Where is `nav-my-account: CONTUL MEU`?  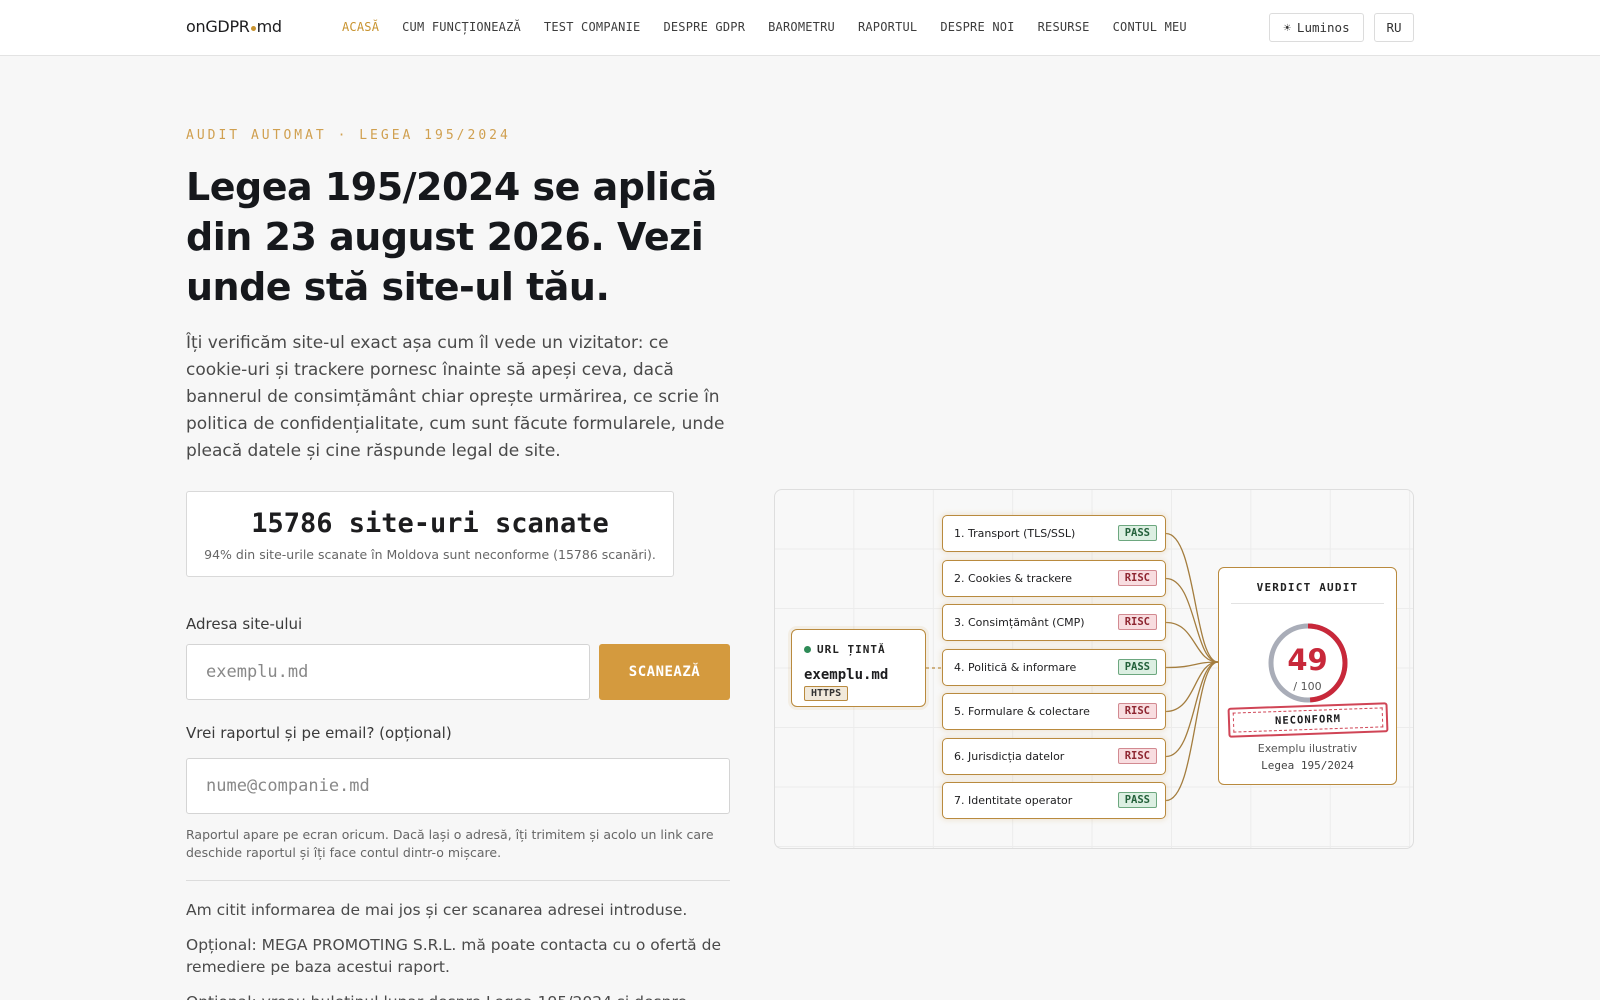 nav-my-account: CONTUL MEU is located at coordinates (1150, 27).